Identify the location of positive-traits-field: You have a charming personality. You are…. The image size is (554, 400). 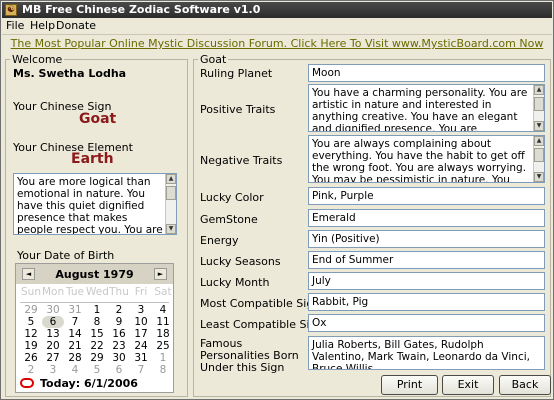
(426, 108).